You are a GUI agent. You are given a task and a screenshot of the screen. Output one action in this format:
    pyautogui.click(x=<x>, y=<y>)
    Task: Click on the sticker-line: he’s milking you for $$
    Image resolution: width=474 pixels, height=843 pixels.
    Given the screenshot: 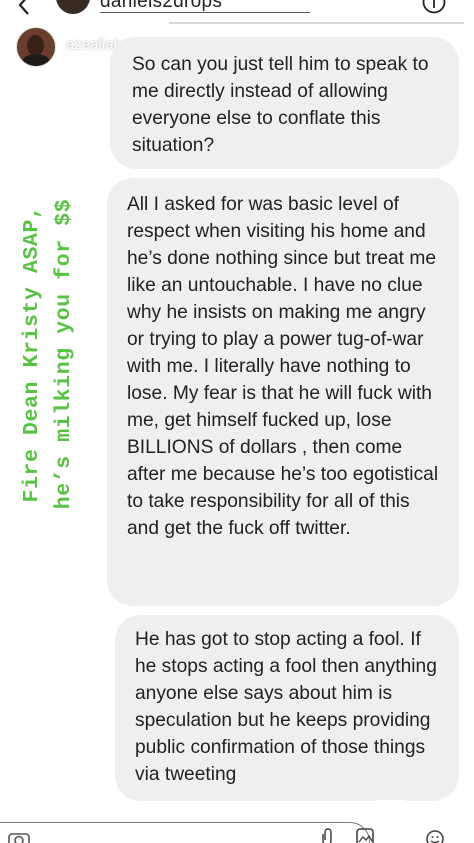 What is the action you would take?
    pyautogui.click(x=64, y=354)
    